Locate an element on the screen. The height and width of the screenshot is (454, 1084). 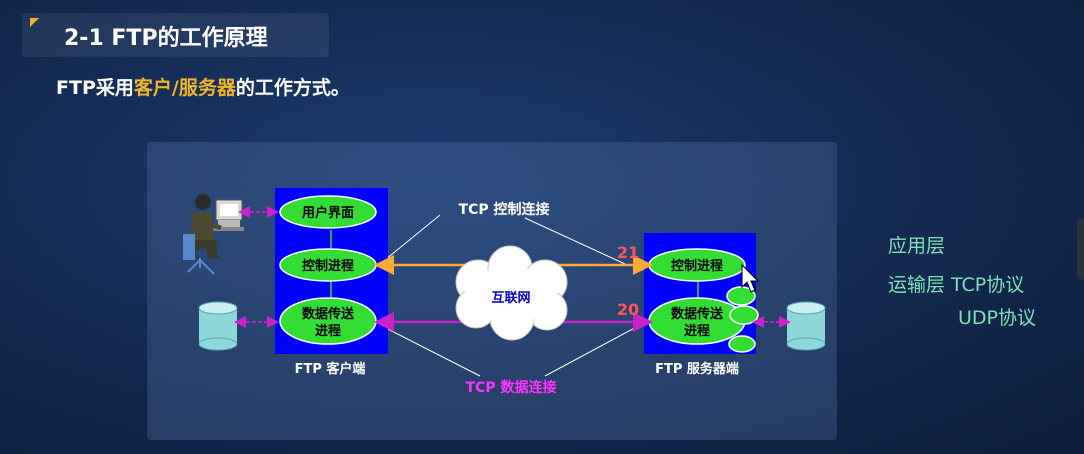
user-computer-icon is located at coordinates (213, 234).